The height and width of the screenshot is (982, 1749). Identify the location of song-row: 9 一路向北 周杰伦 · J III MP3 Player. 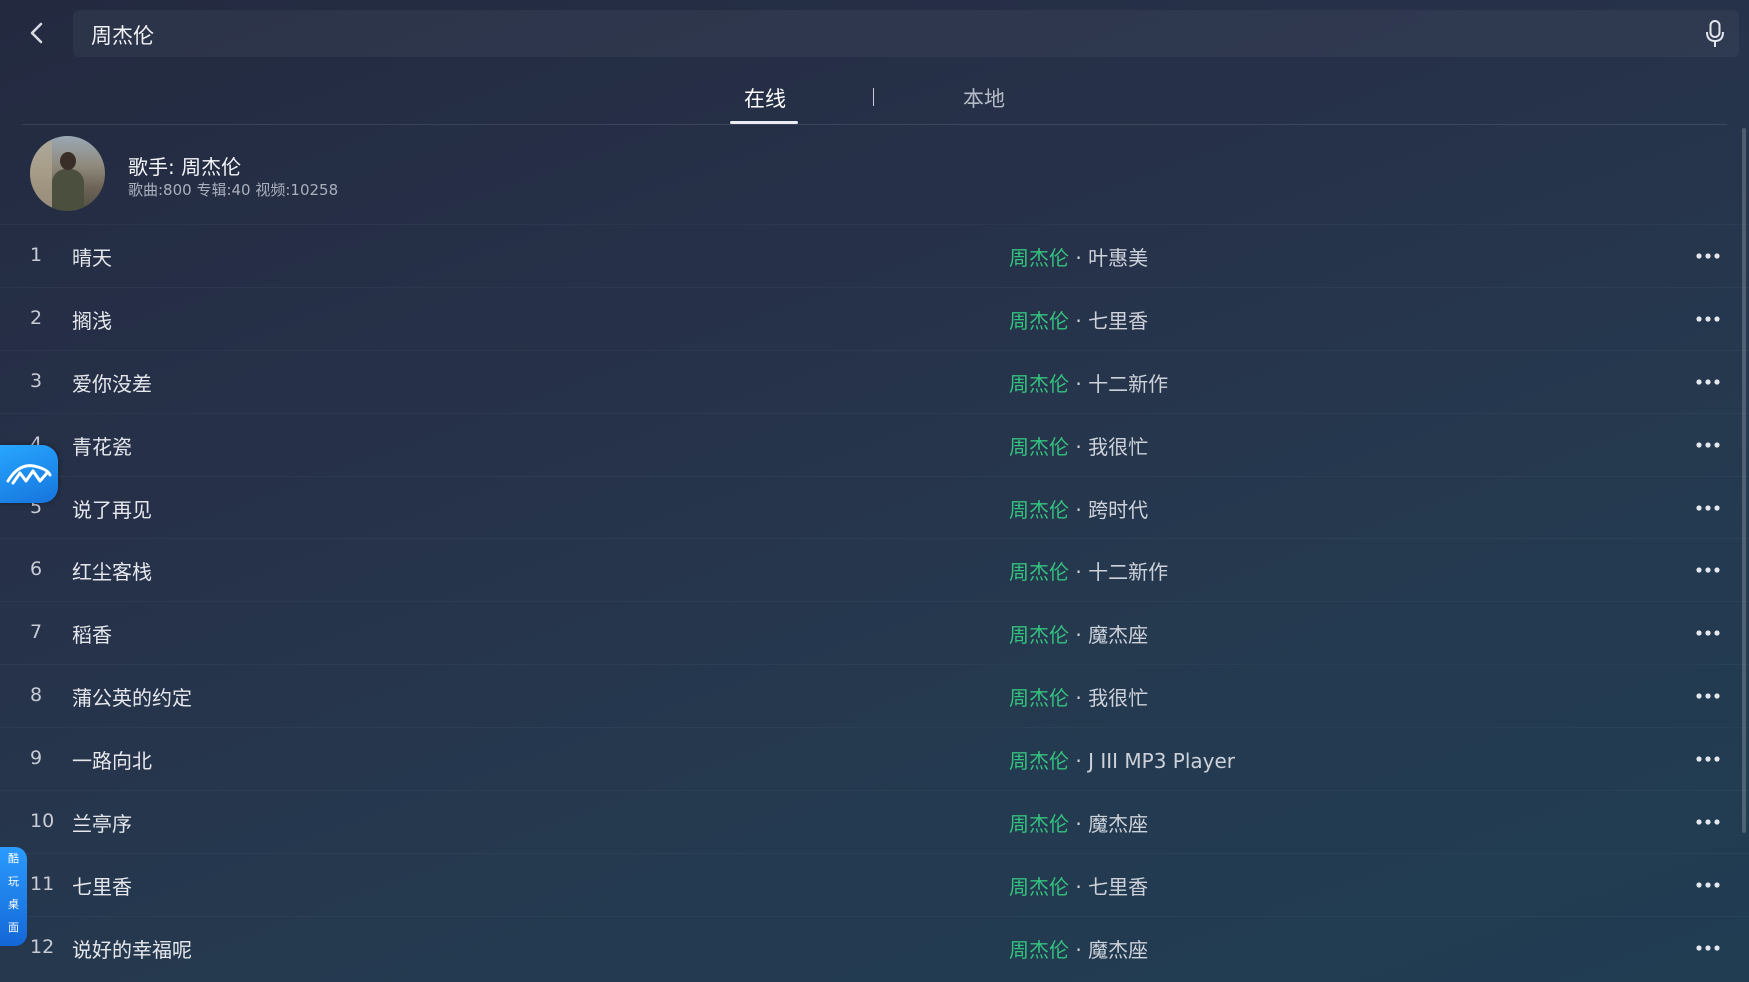
(874, 758).